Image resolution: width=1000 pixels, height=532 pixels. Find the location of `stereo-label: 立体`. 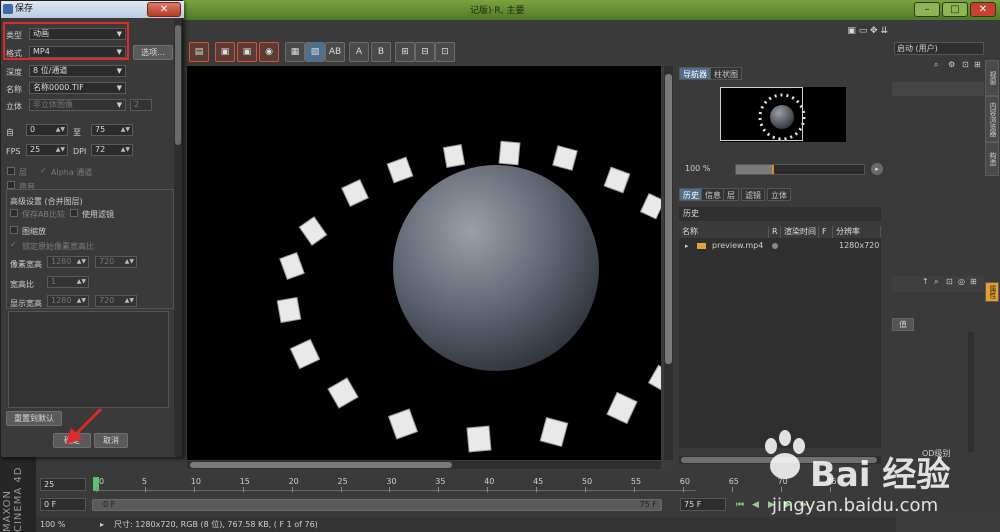

stereo-label: 立体 is located at coordinates (14, 106).